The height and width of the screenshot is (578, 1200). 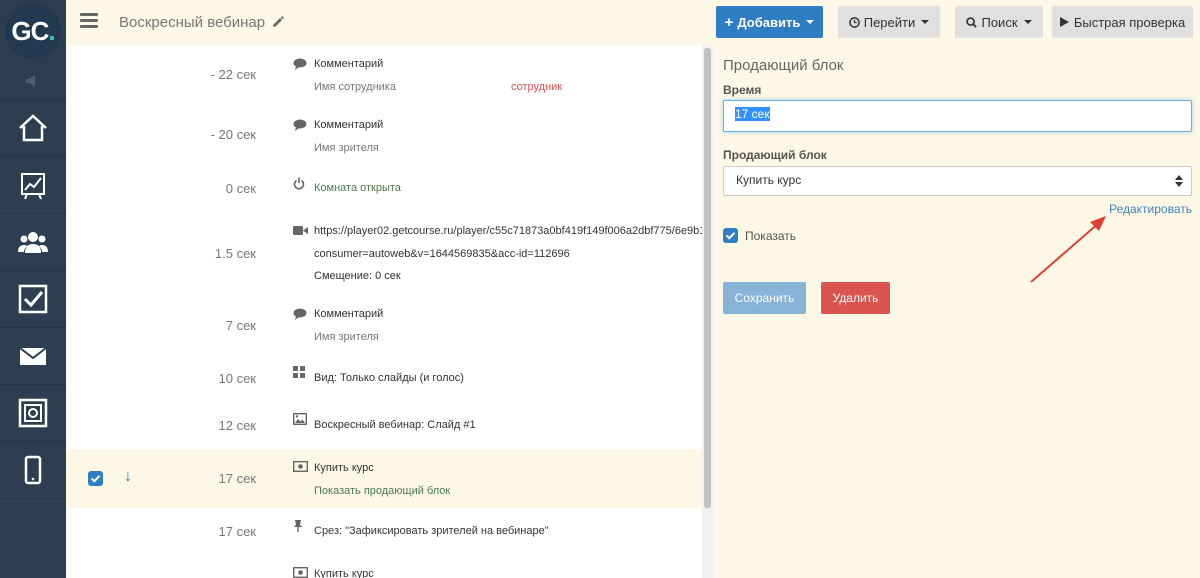 I want to click on row-time: 7 сек, so click(x=240, y=325).